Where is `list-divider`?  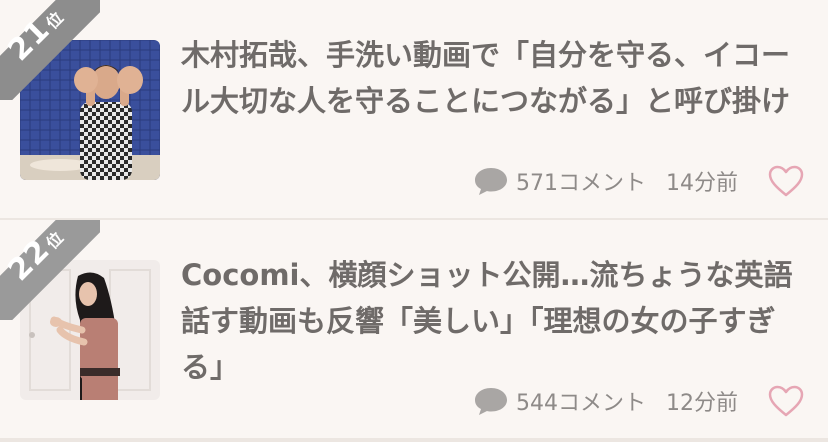 list-divider is located at coordinates (414, 440).